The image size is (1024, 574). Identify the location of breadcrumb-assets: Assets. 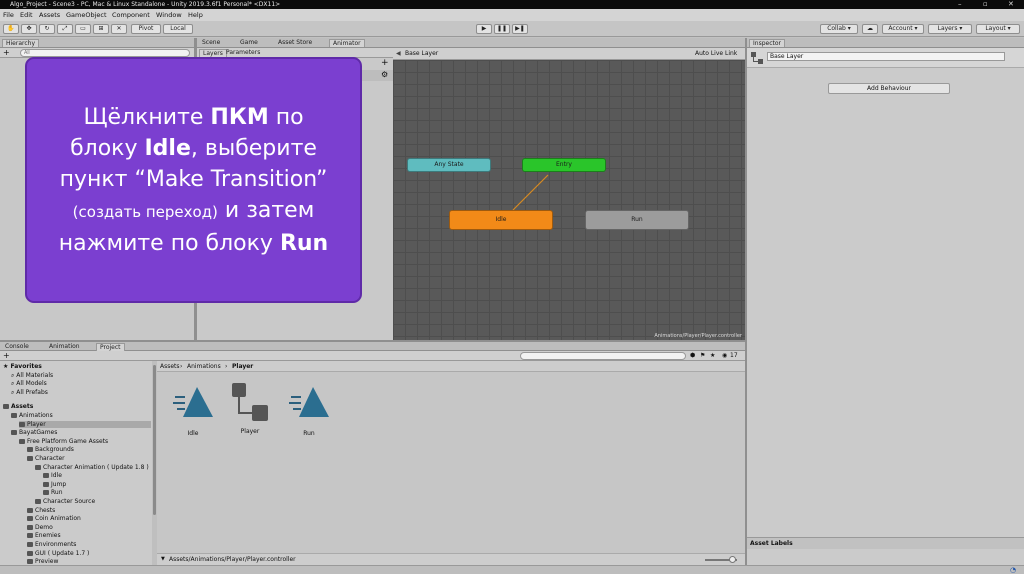
(170, 366).